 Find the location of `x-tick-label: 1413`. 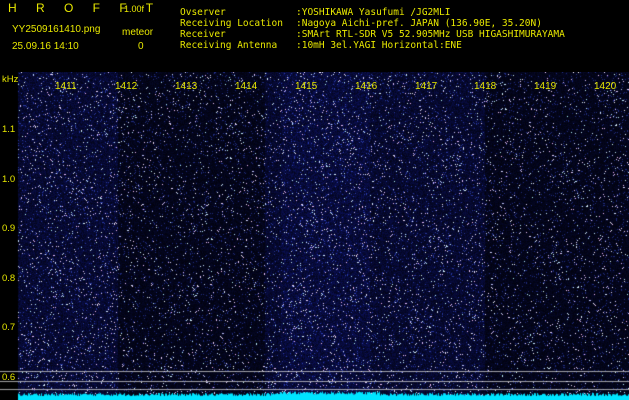

x-tick-label: 1413 is located at coordinates (186, 86).